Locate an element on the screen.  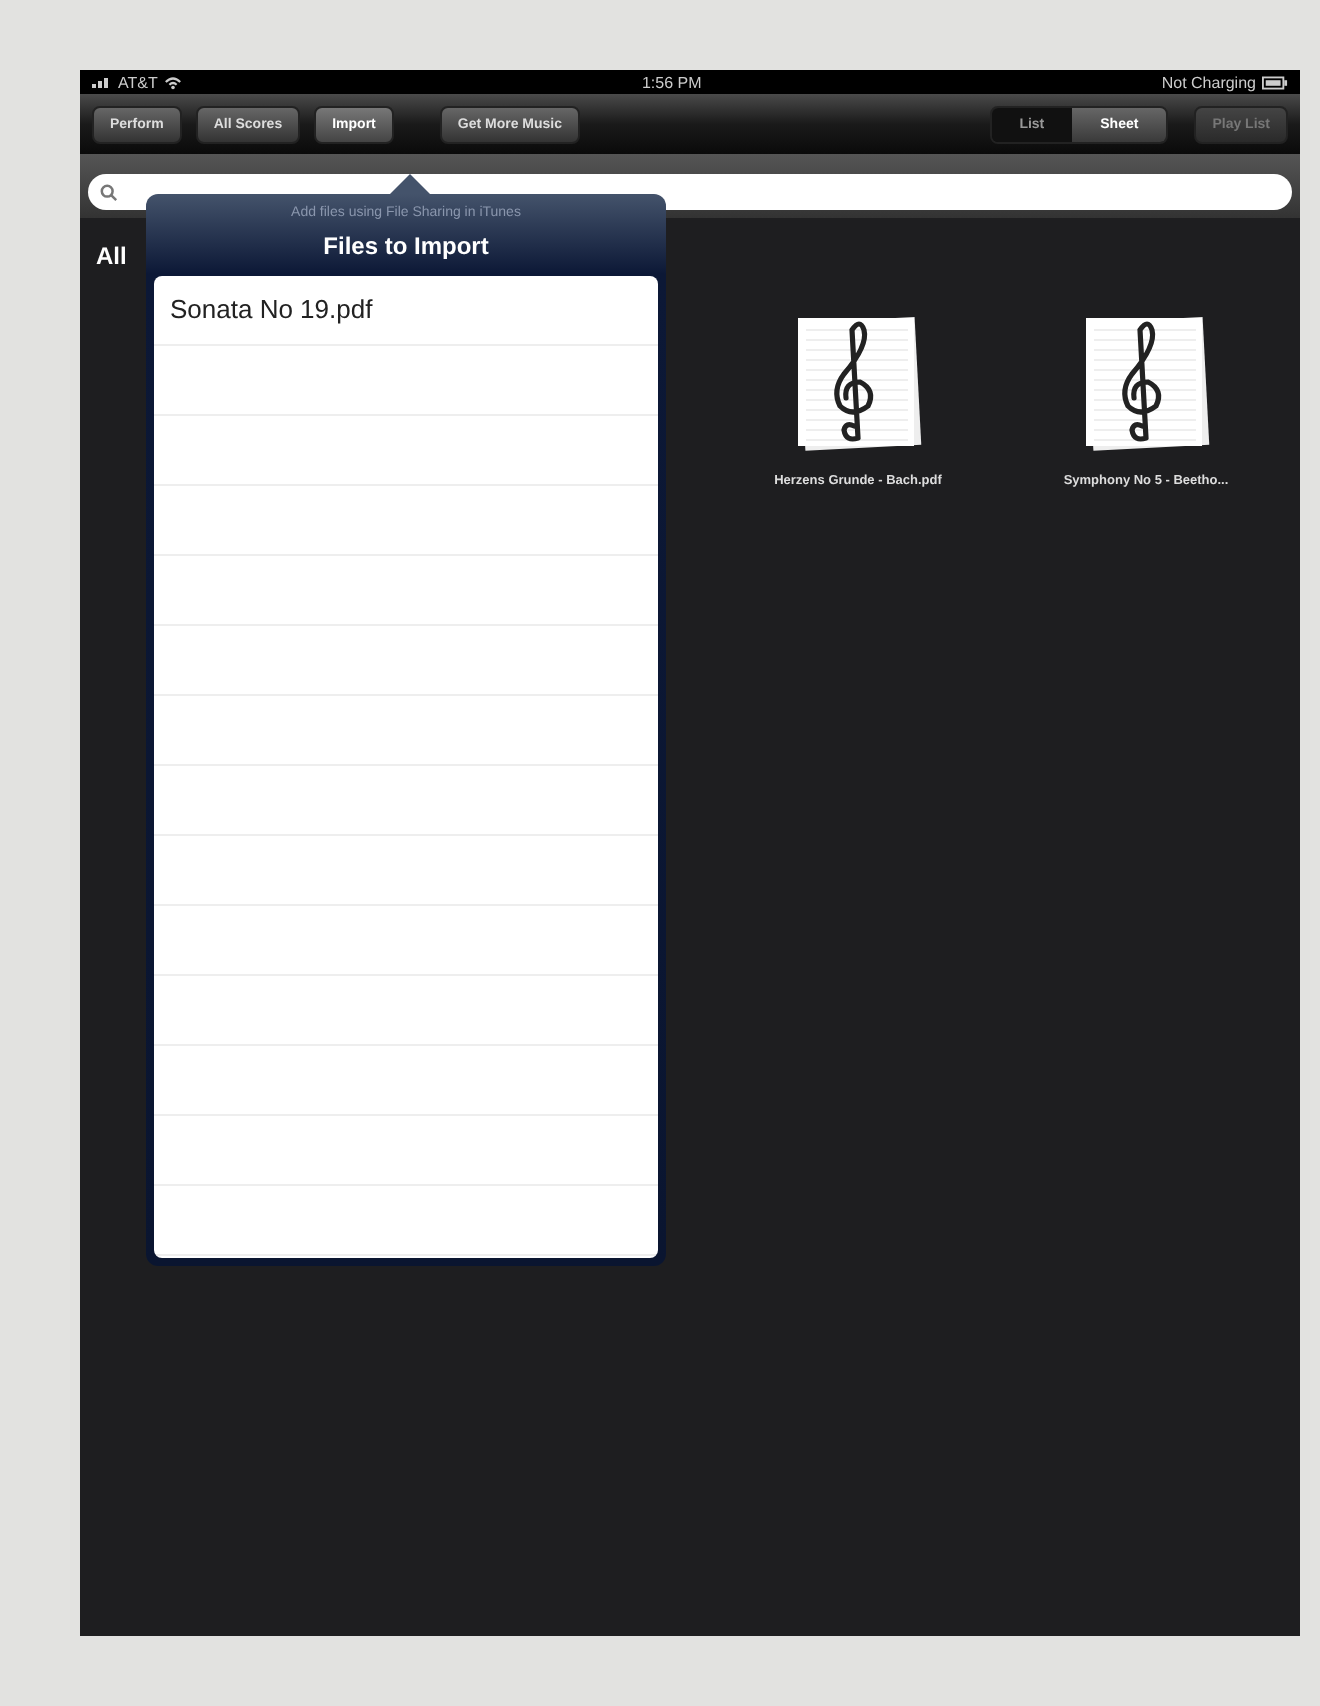
battery-status: Not Charging is located at coordinates (1208, 82).